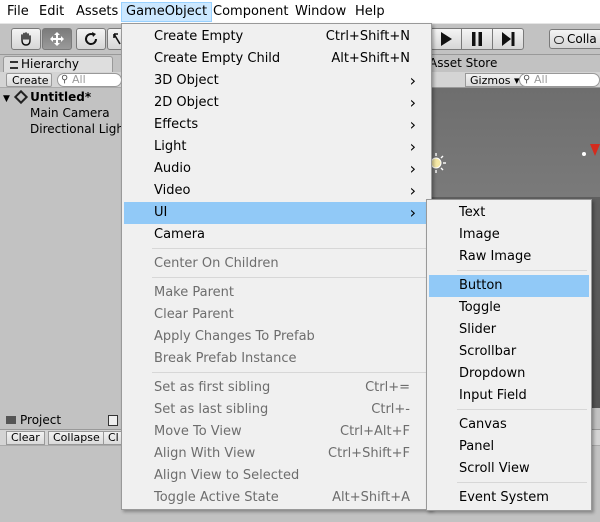  What do you see at coordinates (97, 12) in the screenshot?
I see `menu-assets: Assets` at bounding box center [97, 12].